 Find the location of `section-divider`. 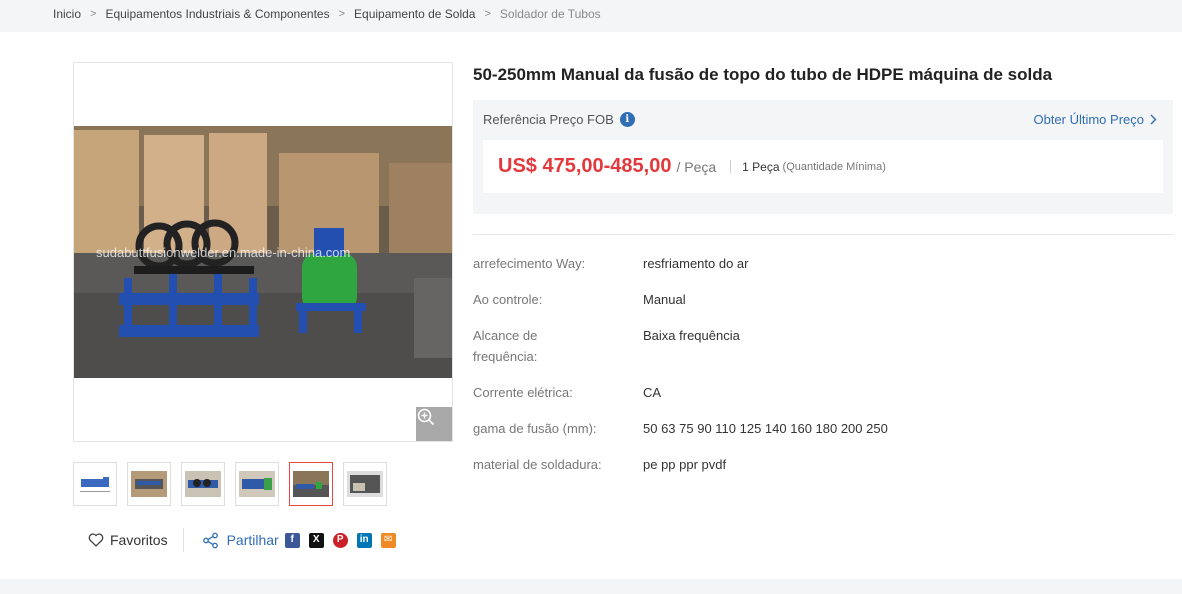

section-divider is located at coordinates (823, 234).